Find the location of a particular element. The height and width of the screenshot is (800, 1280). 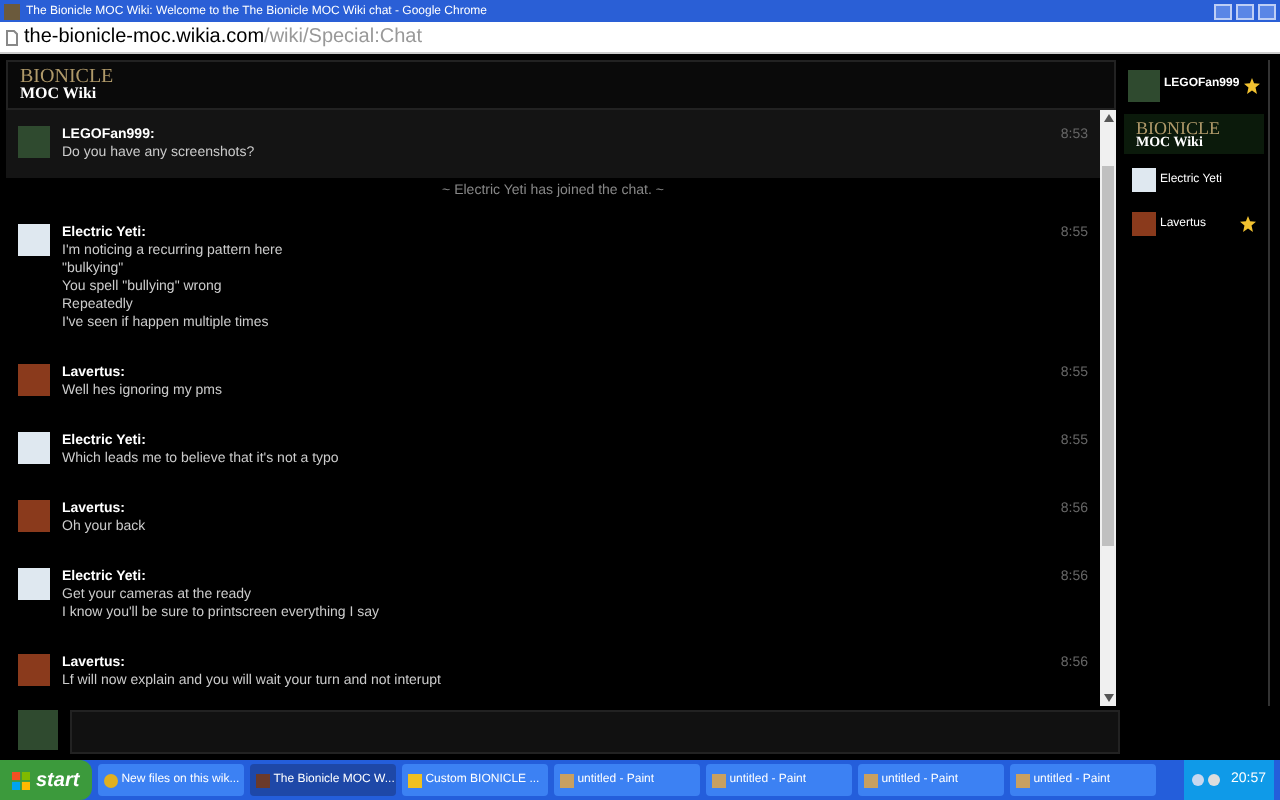

minimize-button is located at coordinates (1223, 11).